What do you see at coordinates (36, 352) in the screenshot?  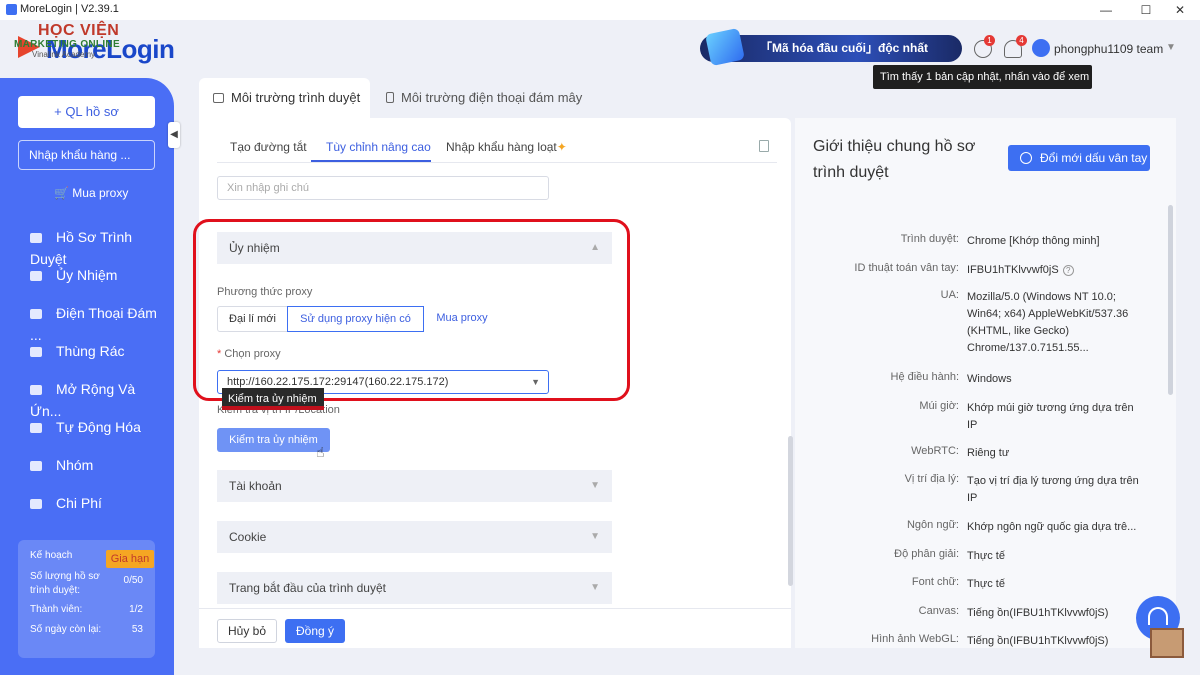 I see `trash-icon` at bounding box center [36, 352].